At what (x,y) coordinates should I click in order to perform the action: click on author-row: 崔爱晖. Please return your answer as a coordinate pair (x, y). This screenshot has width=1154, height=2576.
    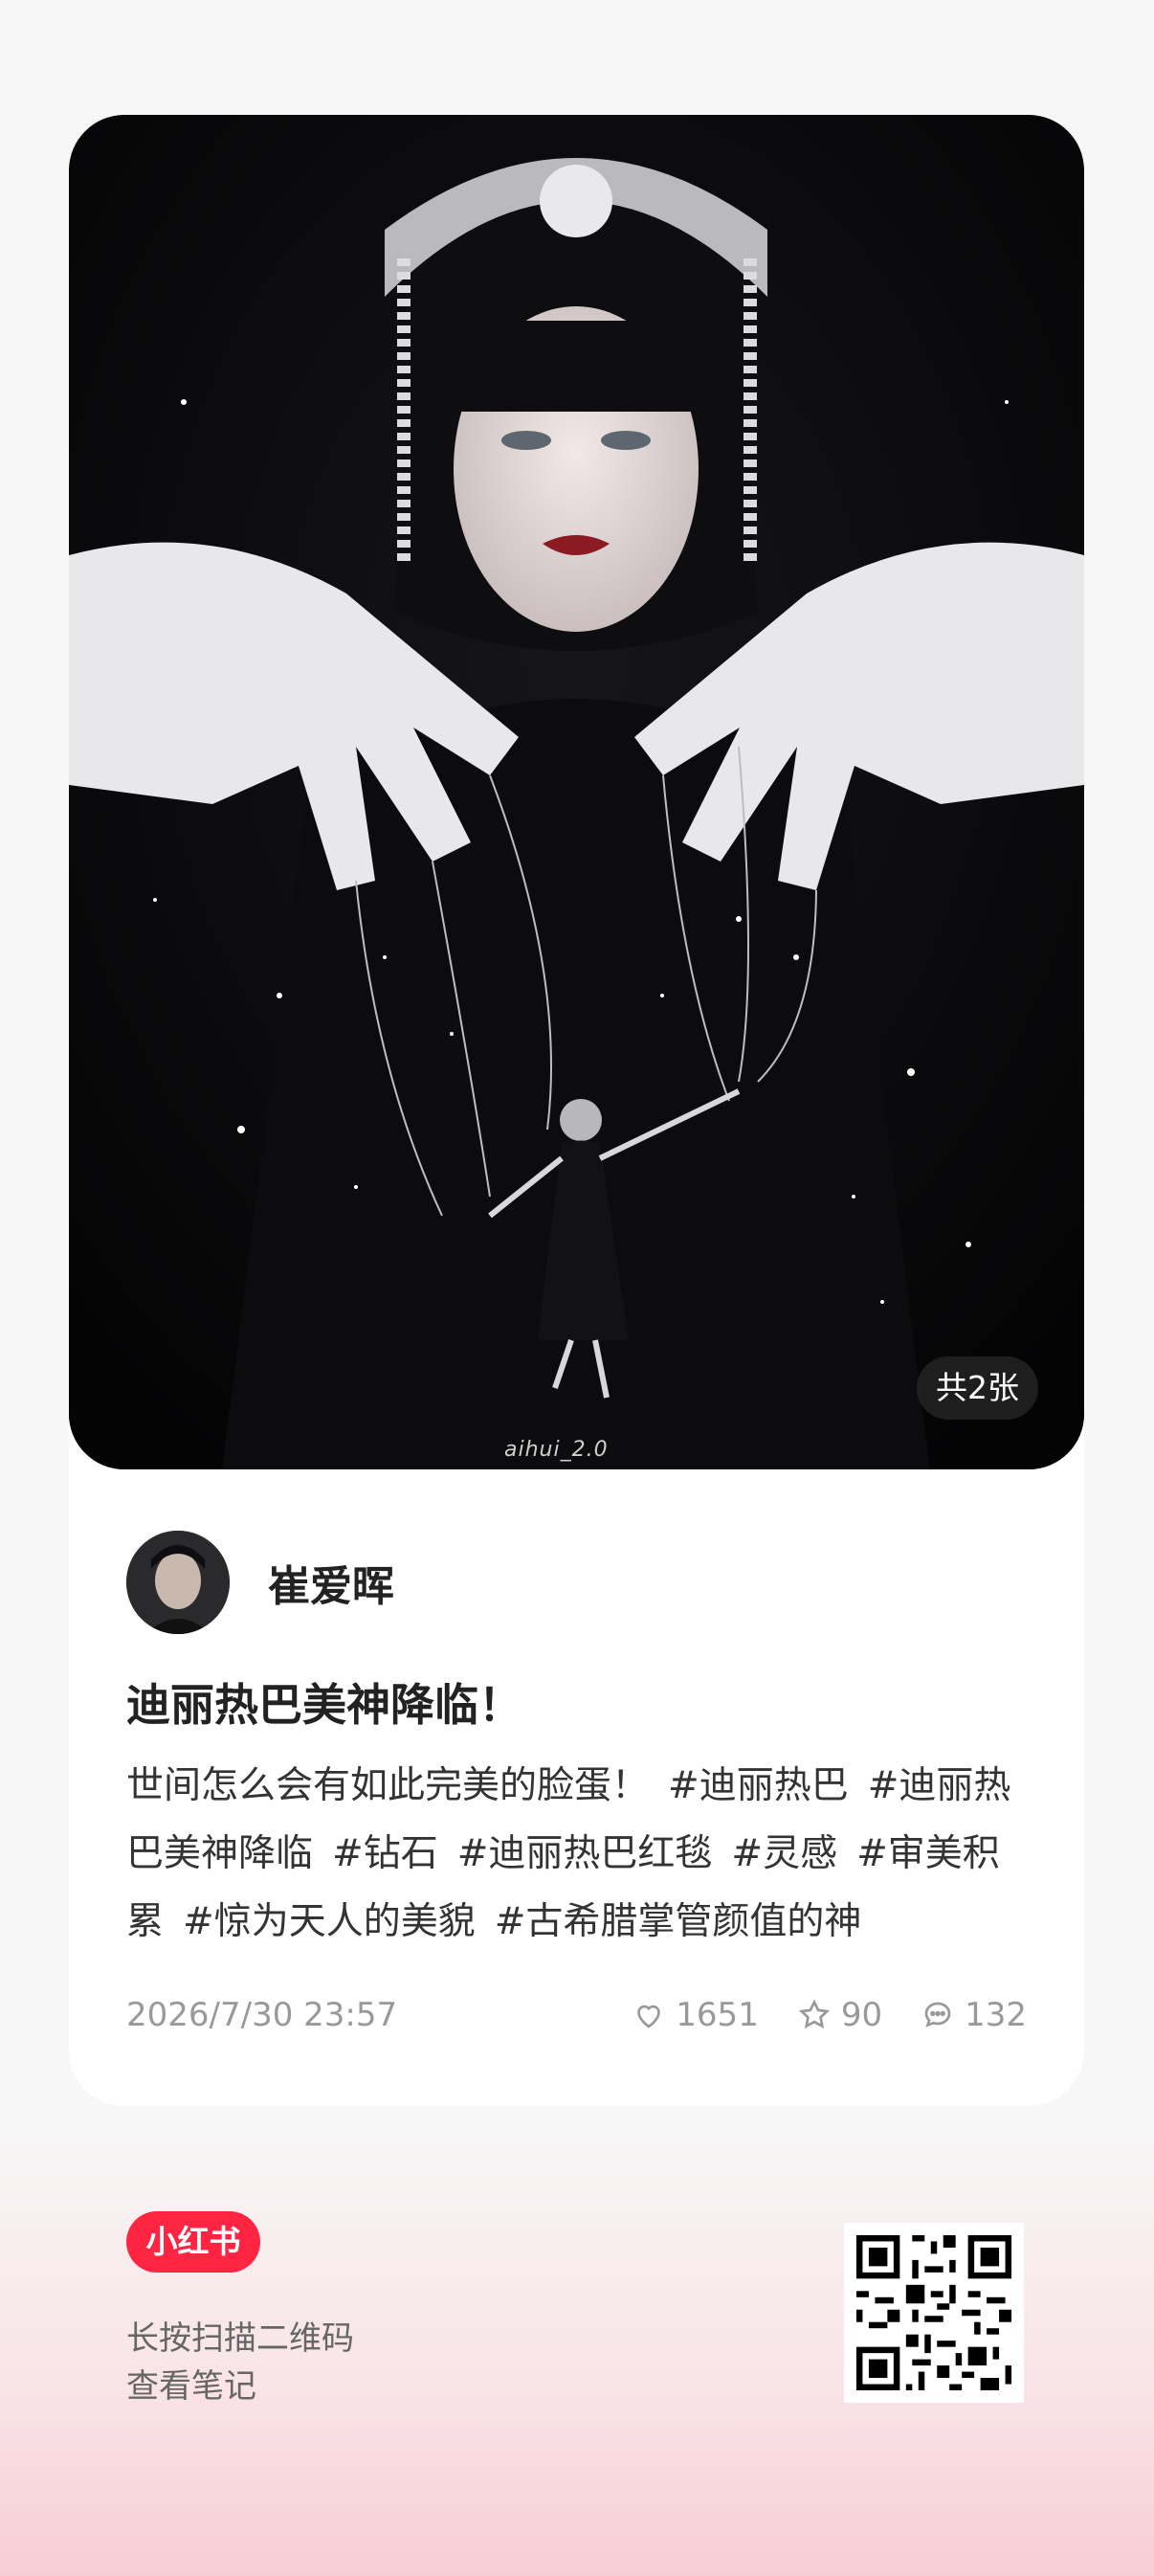
    Looking at the image, I should click on (260, 1583).